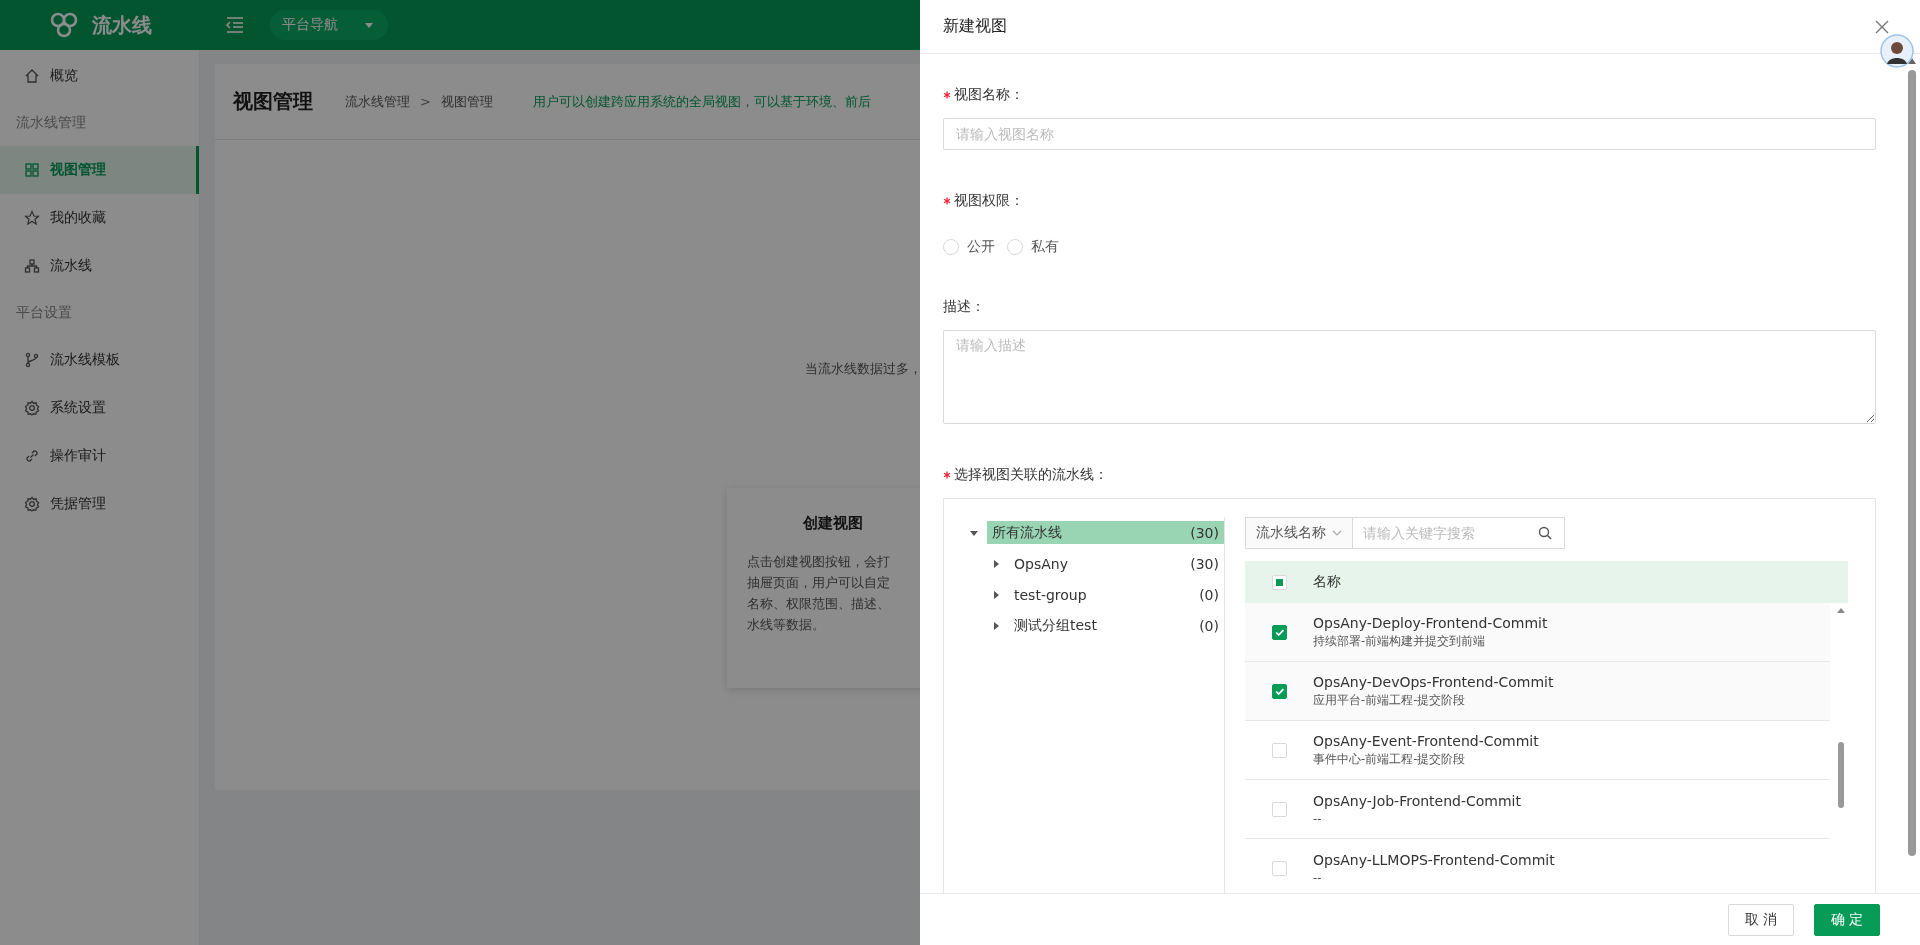  I want to click on sidebar-item: 操作审计, so click(99, 456).